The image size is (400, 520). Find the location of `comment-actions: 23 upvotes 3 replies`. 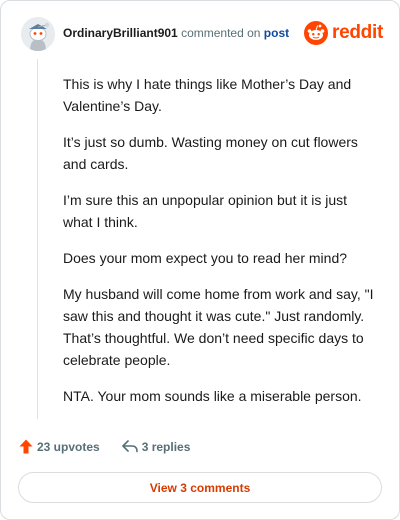

comment-actions: 23 upvotes 3 replies is located at coordinates (104, 446).